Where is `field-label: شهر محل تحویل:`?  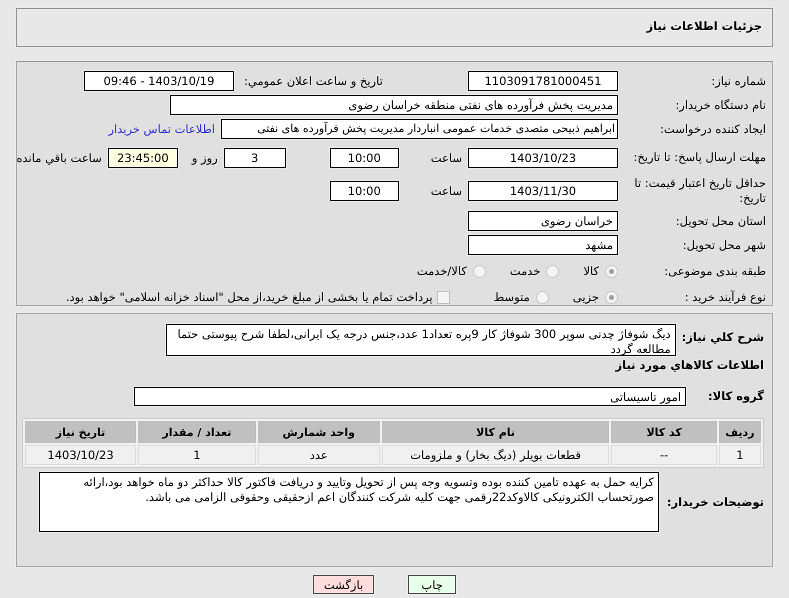
field-label: شهر محل تحویل: is located at coordinates (724, 245).